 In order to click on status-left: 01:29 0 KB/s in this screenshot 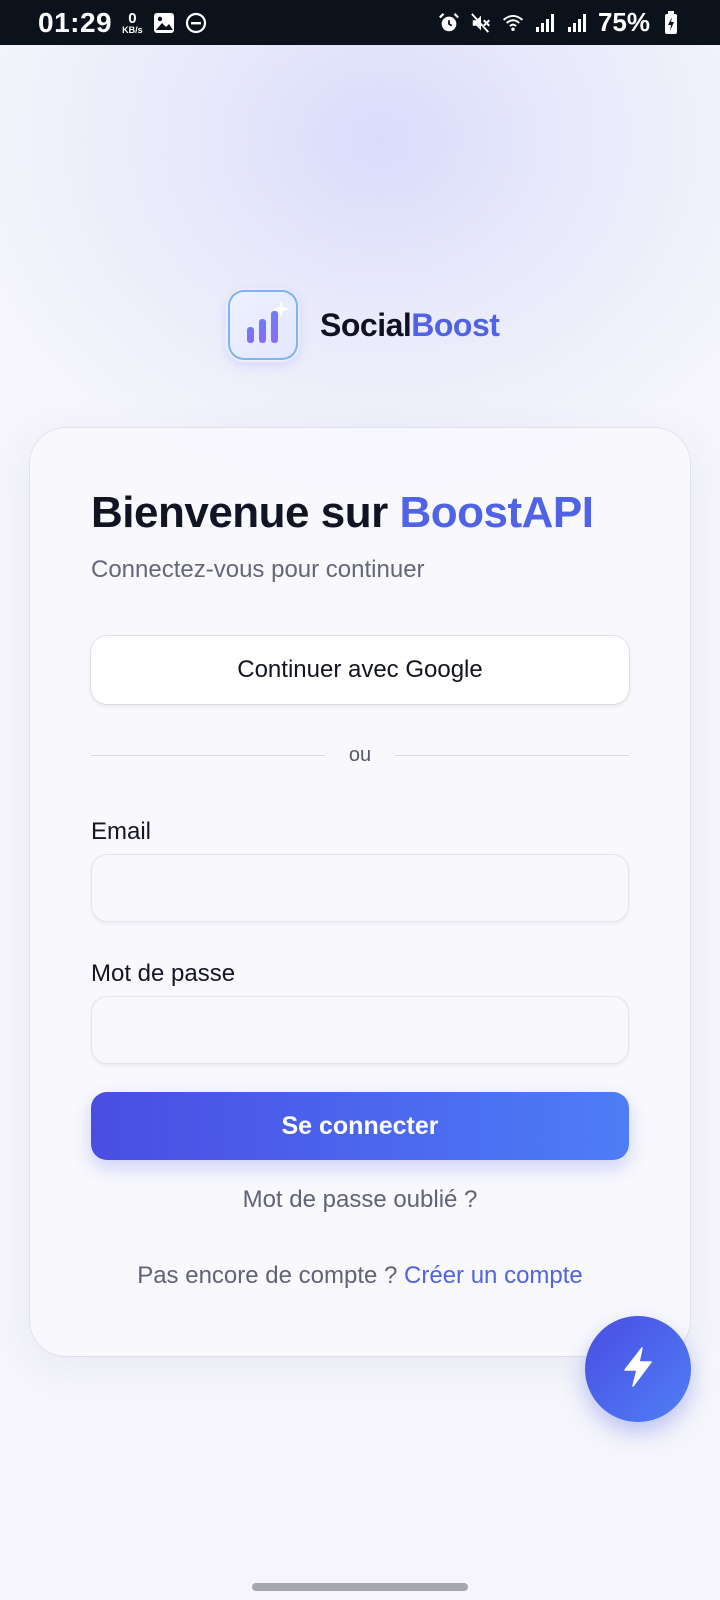, I will do `click(122, 23)`.